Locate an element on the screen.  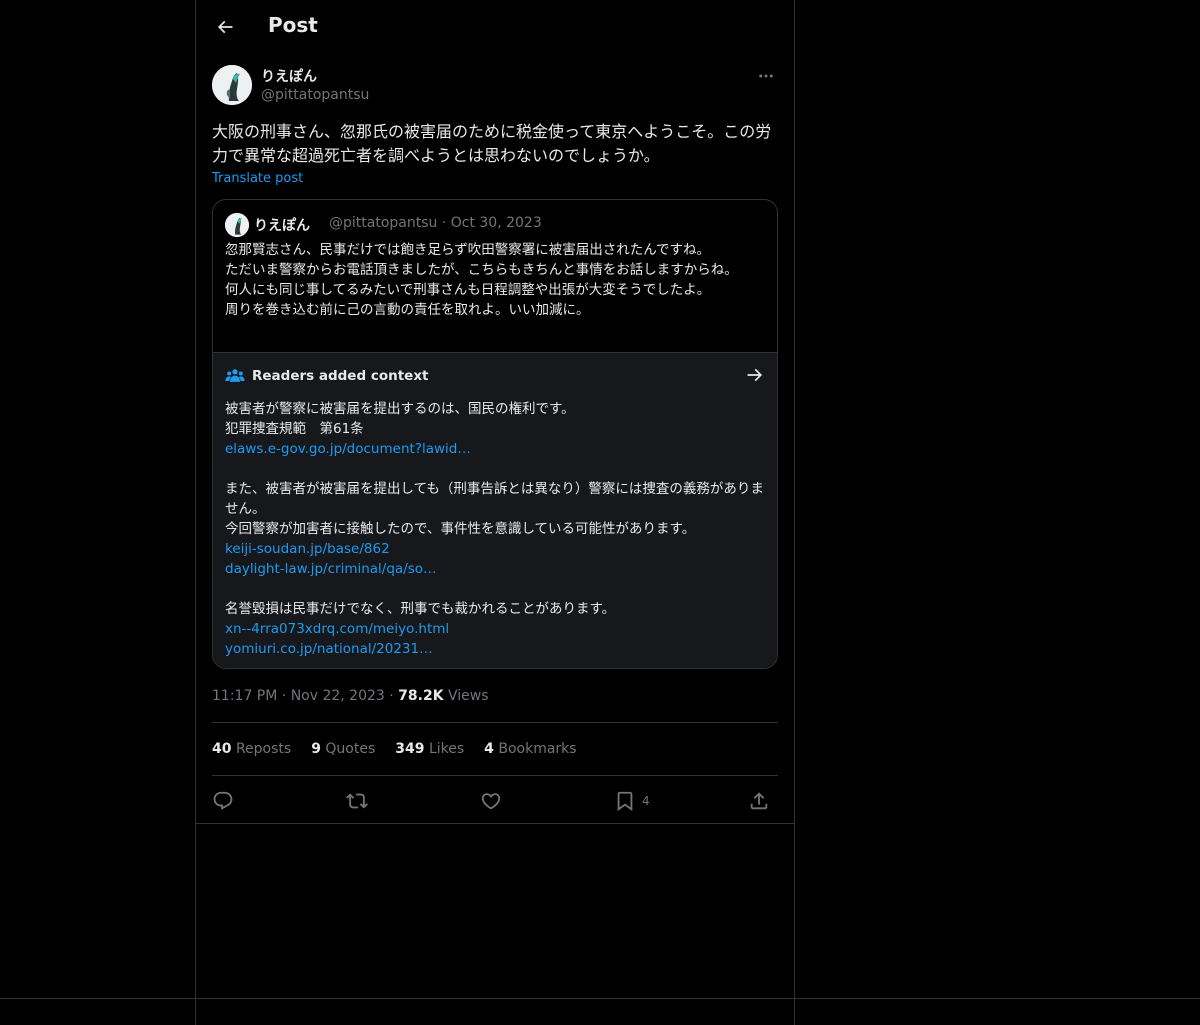
context-line: 被害者が警察に被害届を提出するのは、国民の権利です。 is located at coordinates (400, 409).